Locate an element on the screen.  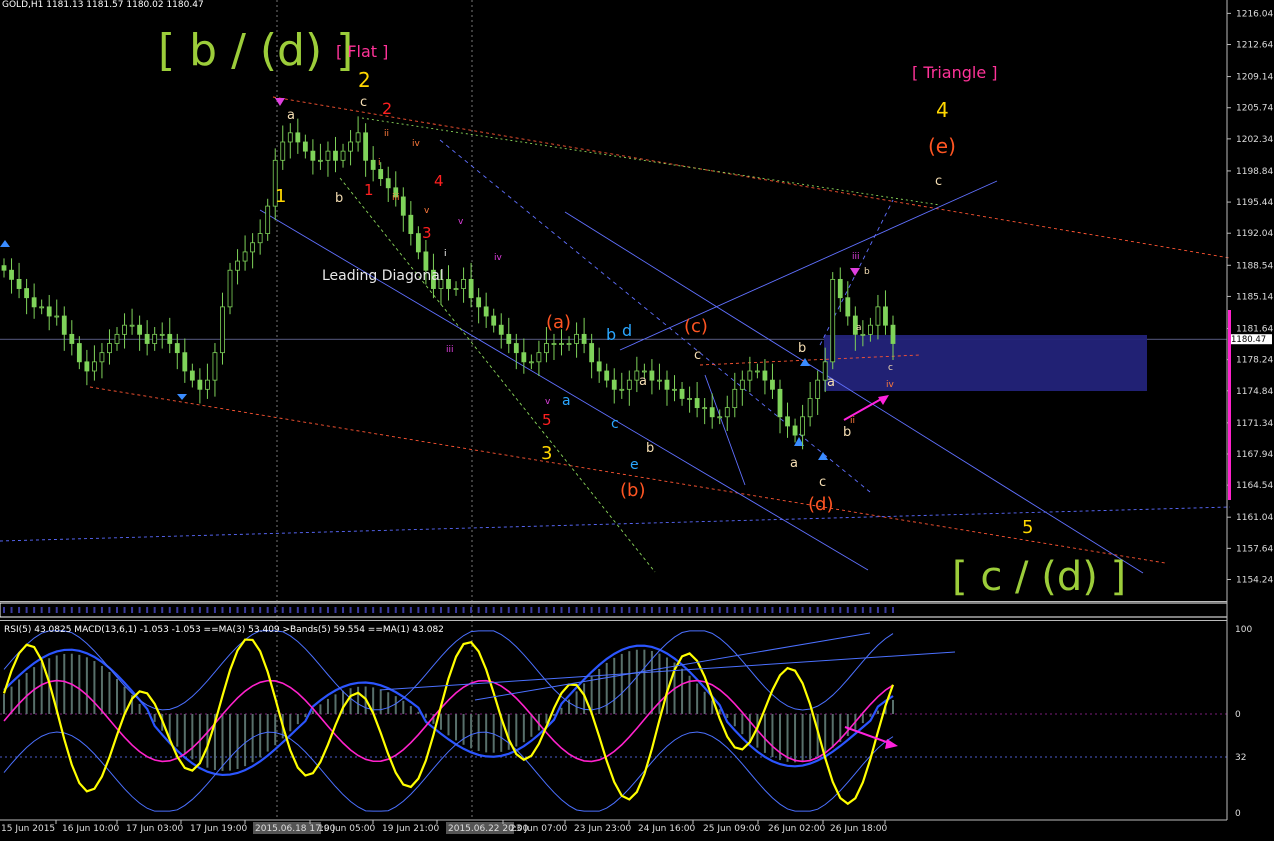
time-tick-label: 23 Jun 23:00 is located at coordinates (602, 829).